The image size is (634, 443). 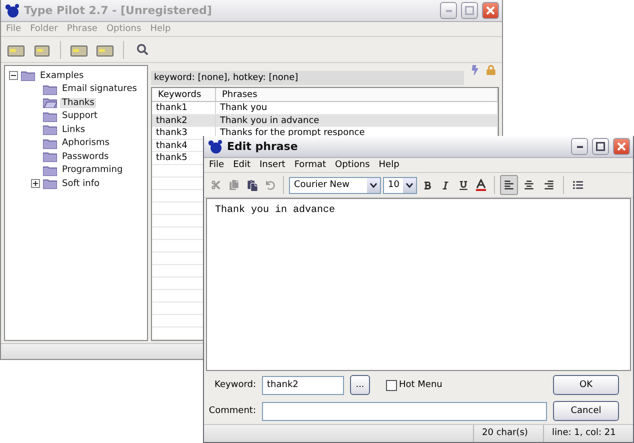 I want to click on menu-item: Options, so click(x=352, y=165).